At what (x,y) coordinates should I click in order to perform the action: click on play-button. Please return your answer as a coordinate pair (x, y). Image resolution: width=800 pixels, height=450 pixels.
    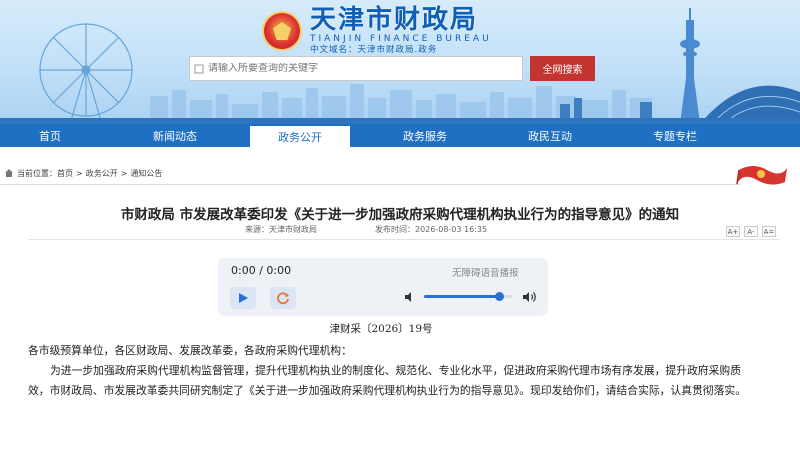
    Looking at the image, I should click on (243, 298).